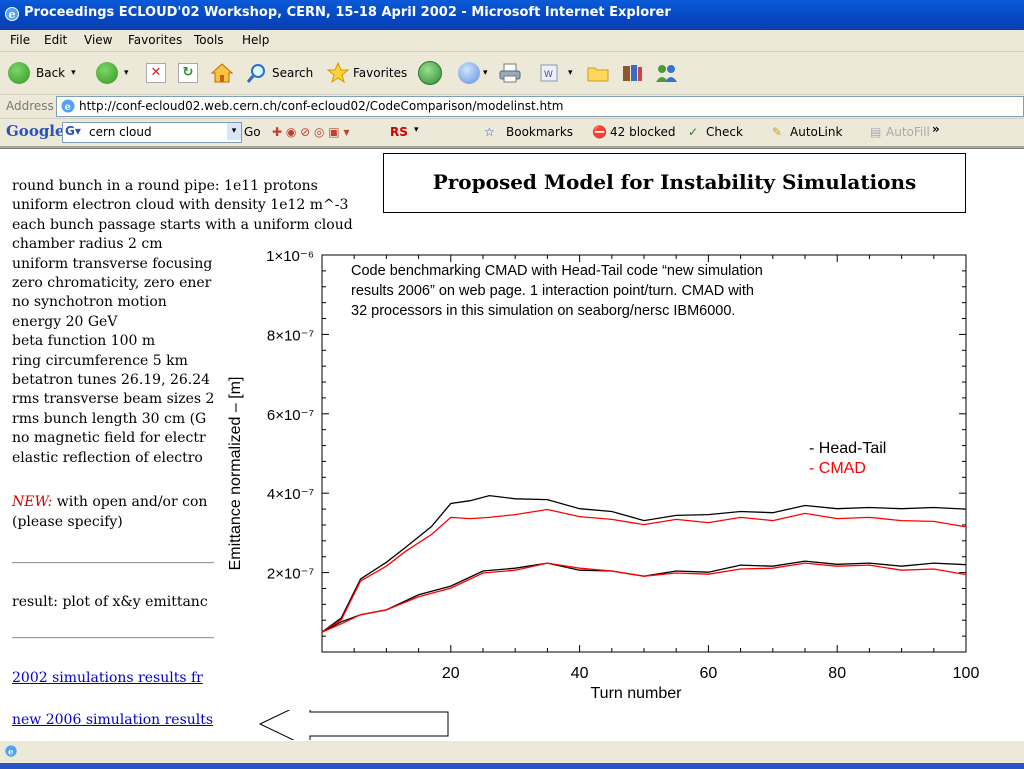 The image size is (1024, 769). What do you see at coordinates (290, 574) in the screenshot?
I see `y-tick-label: 2×10⁻⁷` at bounding box center [290, 574].